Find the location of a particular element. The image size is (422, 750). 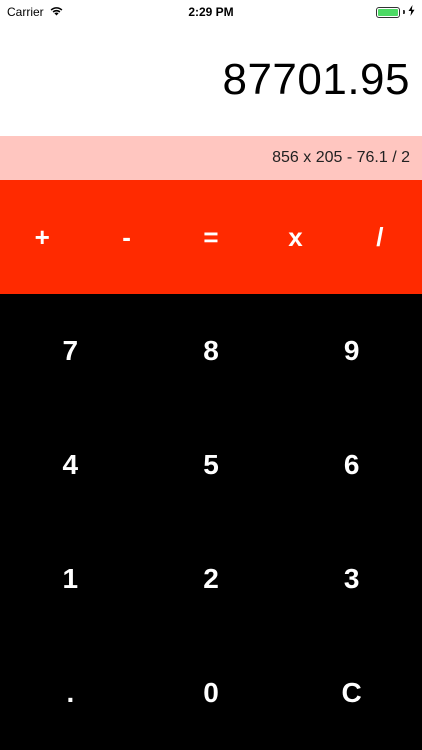

status-left: Carrier is located at coordinates (35, 12).